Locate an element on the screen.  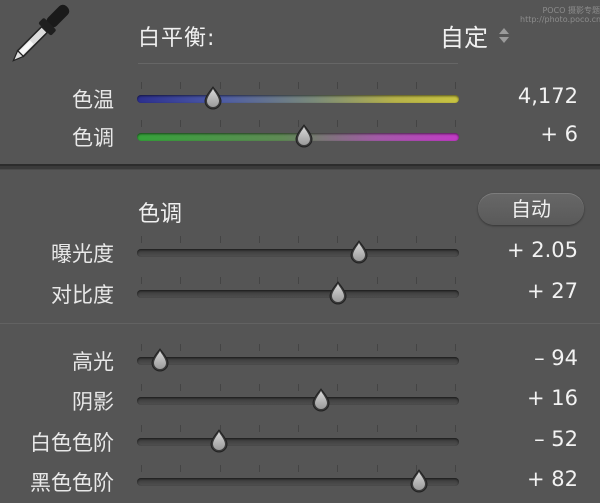
exposure-slider-thumb is located at coordinates (359, 252).